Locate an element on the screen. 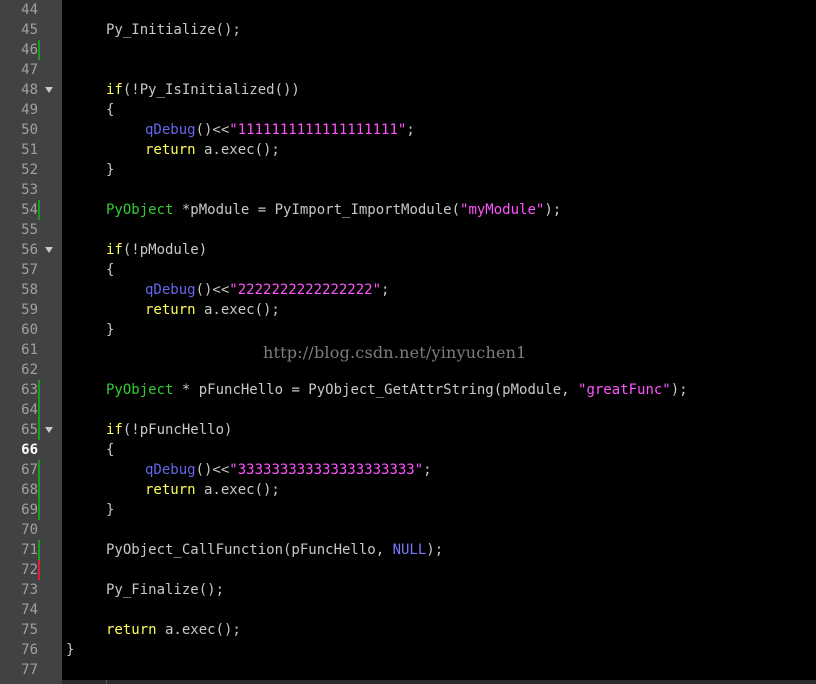  code-token: ); is located at coordinates (435, 550).